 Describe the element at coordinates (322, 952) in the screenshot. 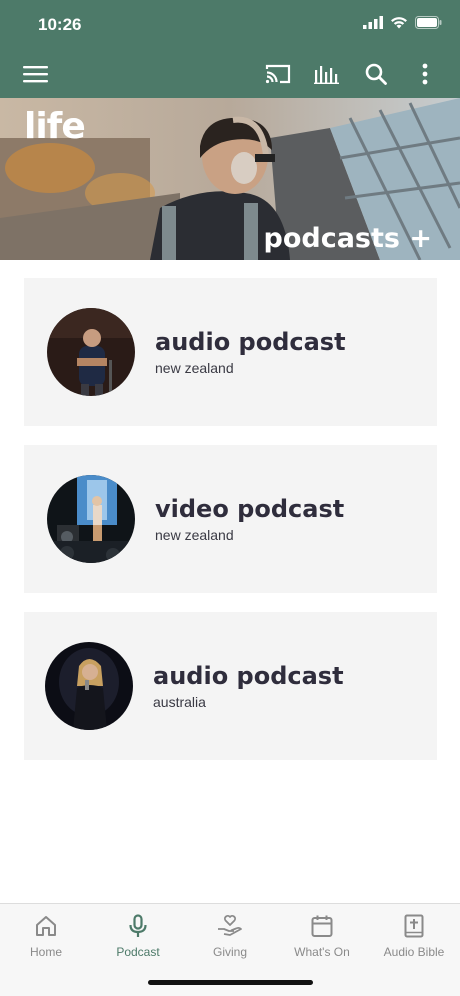

I see `tab-label: What's On` at that location.